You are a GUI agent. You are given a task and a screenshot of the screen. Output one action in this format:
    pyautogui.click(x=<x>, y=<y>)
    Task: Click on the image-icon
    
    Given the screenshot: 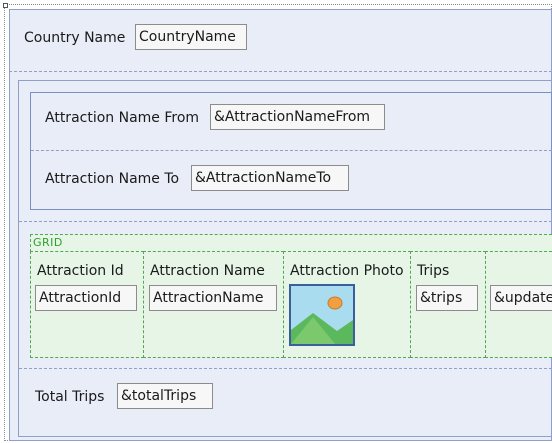 What is the action you would take?
    pyautogui.click(x=322, y=315)
    